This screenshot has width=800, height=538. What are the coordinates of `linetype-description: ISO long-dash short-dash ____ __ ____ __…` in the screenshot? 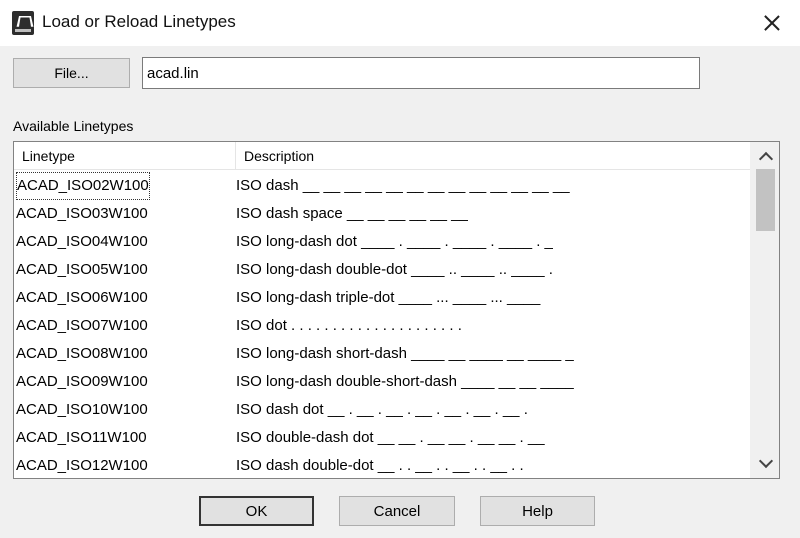 It's located at (405, 353).